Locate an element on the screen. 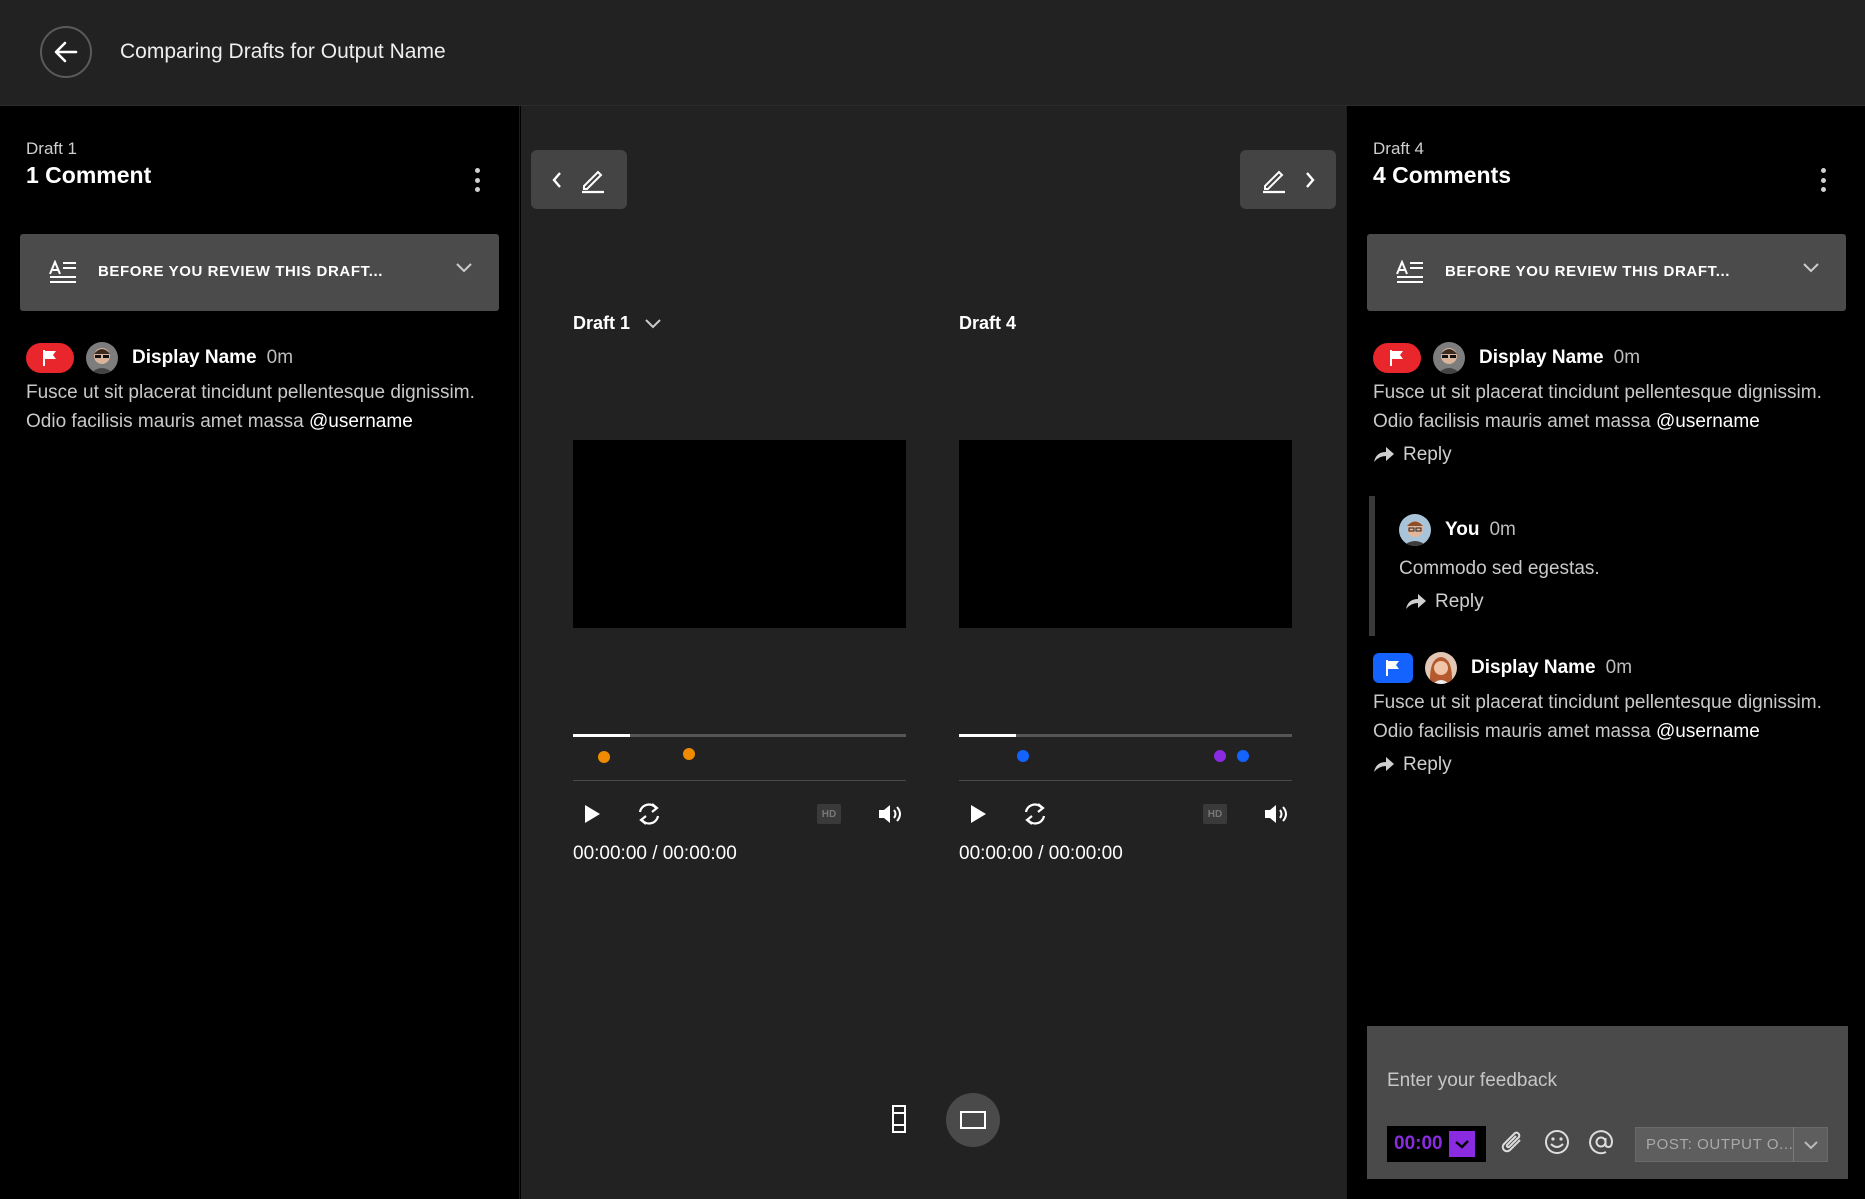 Image resolution: width=1865 pixels, height=1199 pixels. comment: You 0m Commodo sed egestas. Reply is located at coordinates (1632, 563).